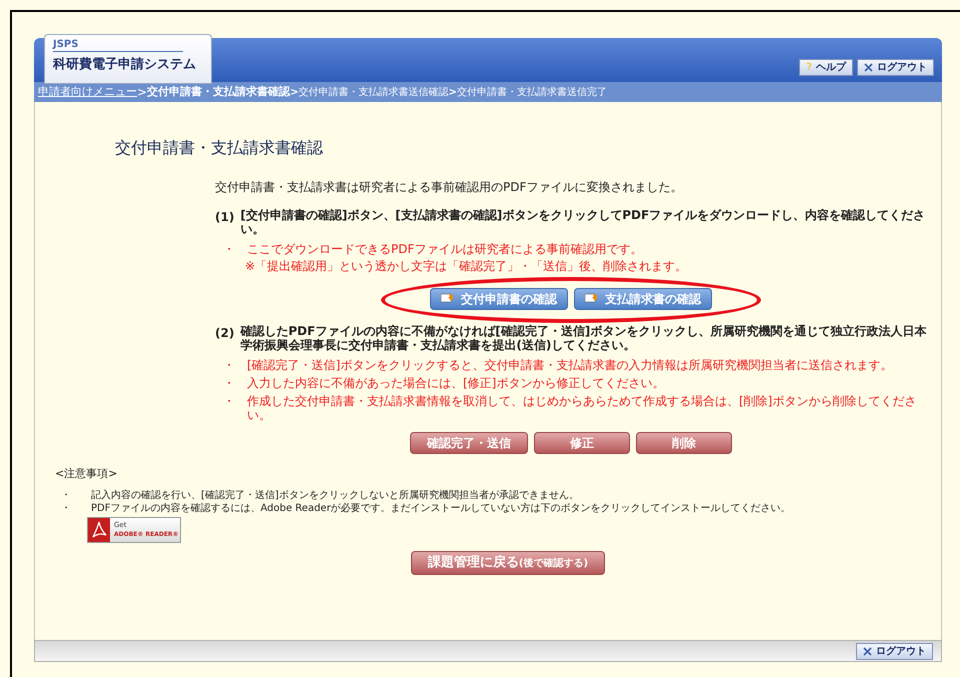 This screenshot has height=677, width=960. What do you see at coordinates (583, 338) in the screenshot?
I see `step-text: 確認したPDFファイルの内容に不備がなければ[確認完了・送信]ボタンをクリックし、所属研究機関を通じて独立行政法人日本学術振興会理事長に交付申請書・支払請求書を提出(送信)してください。` at bounding box center [583, 338].